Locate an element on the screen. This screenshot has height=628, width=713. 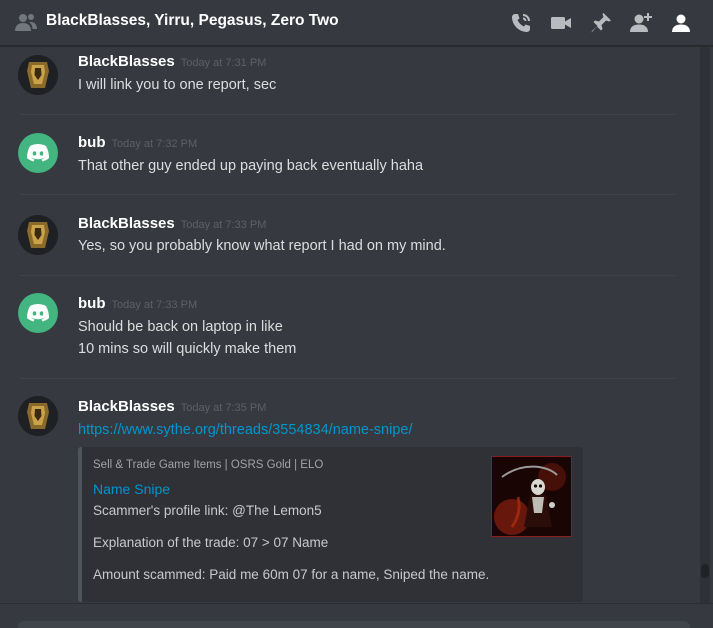
embed-description-line: Explanation of the trade: 07 > 07 Name is located at coordinates (211, 542).